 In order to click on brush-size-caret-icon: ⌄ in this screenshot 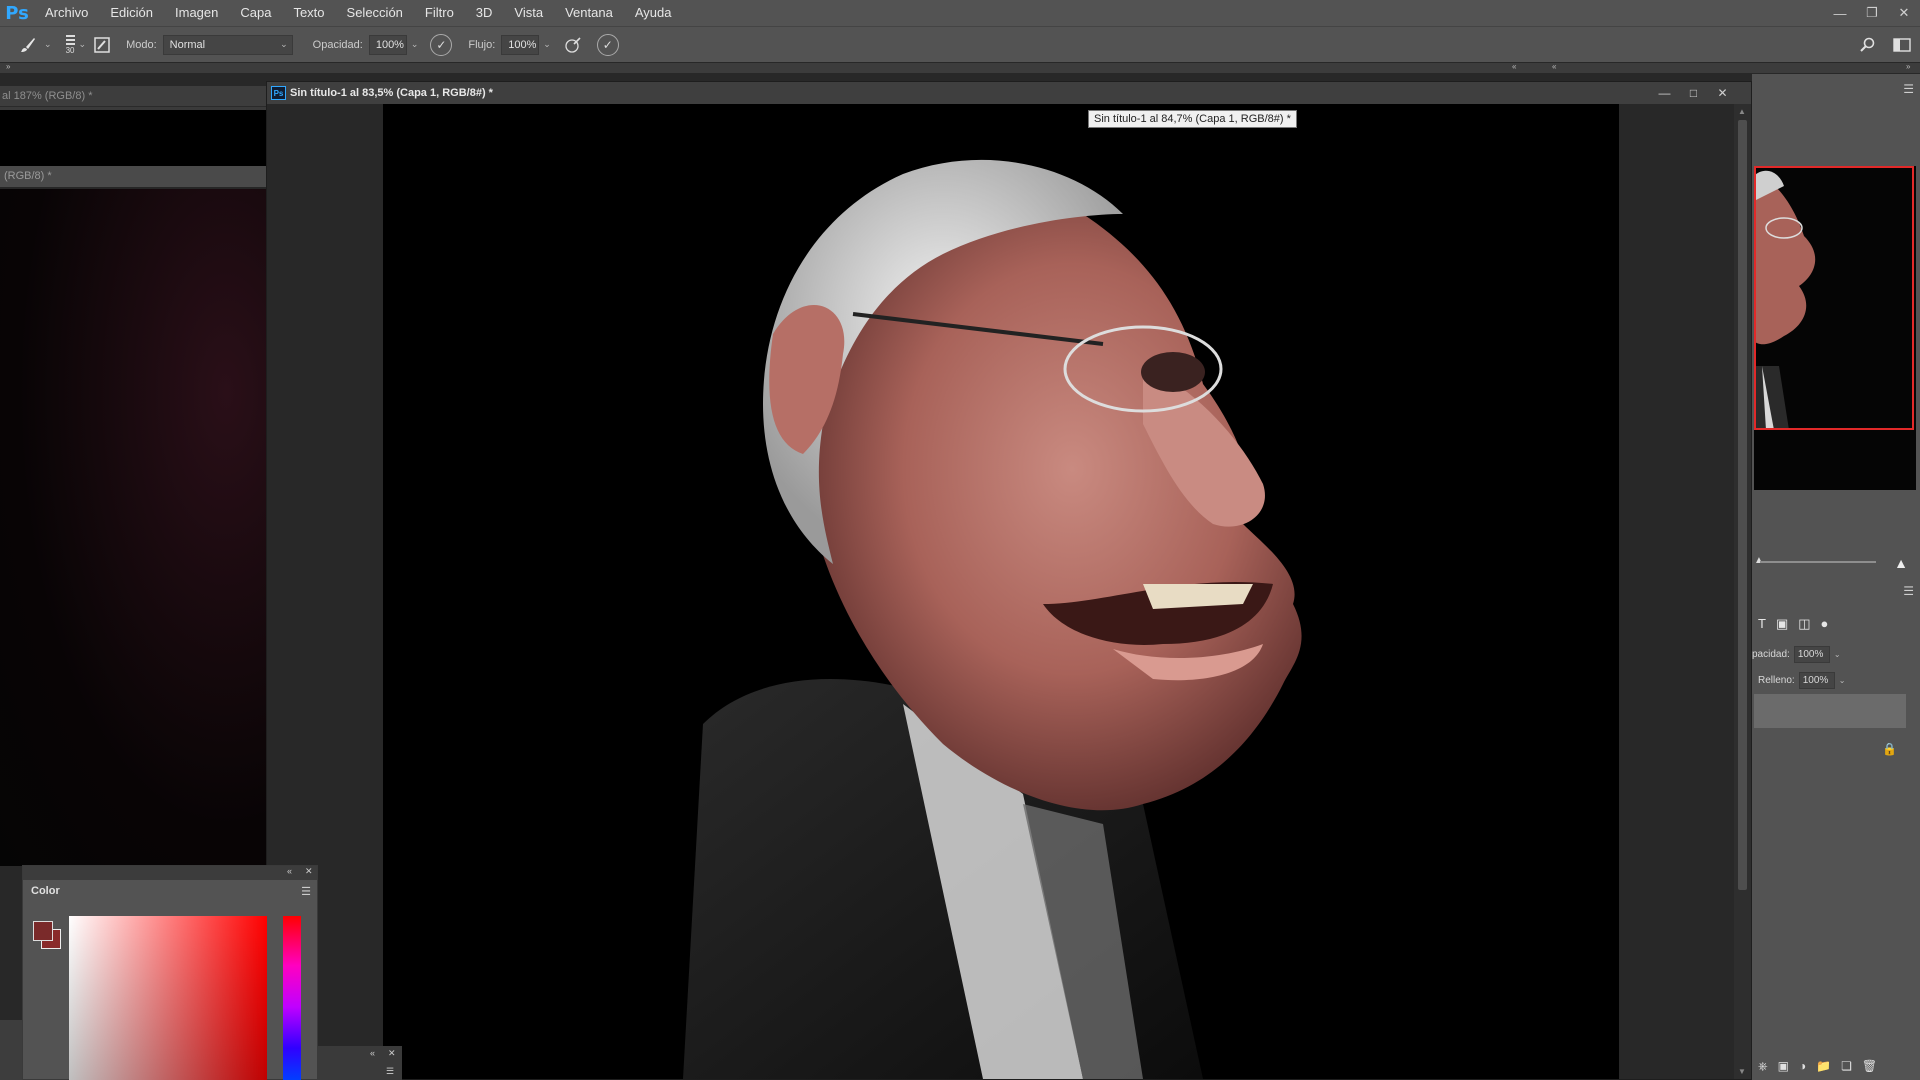, I will do `click(83, 44)`.